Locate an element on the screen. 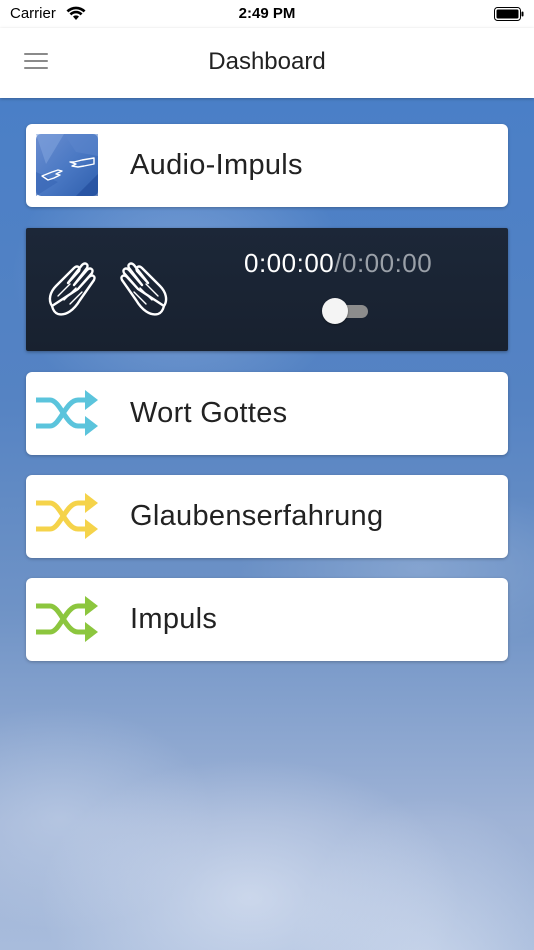 The width and height of the screenshot is (534, 950). page-title: Dashboard is located at coordinates (267, 61).